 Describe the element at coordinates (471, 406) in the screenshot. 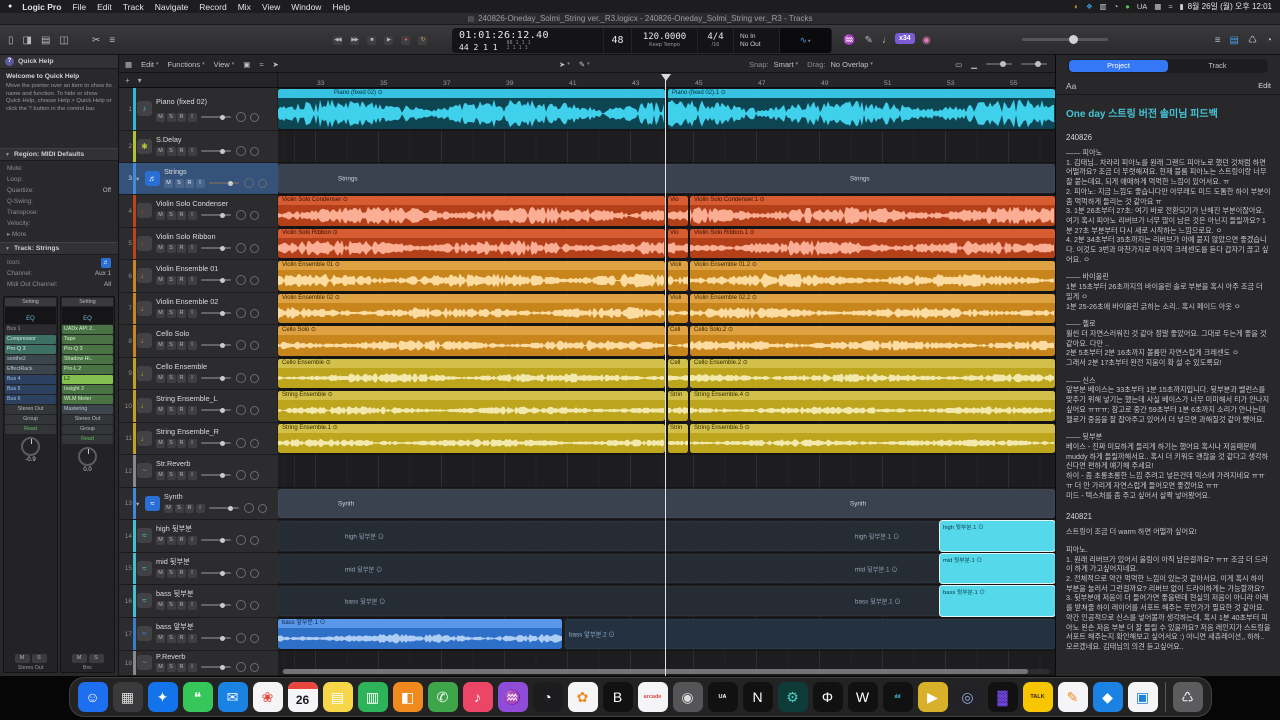

I see `region-String Ensemble ⊙: String Ensemble ⊙` at that location.